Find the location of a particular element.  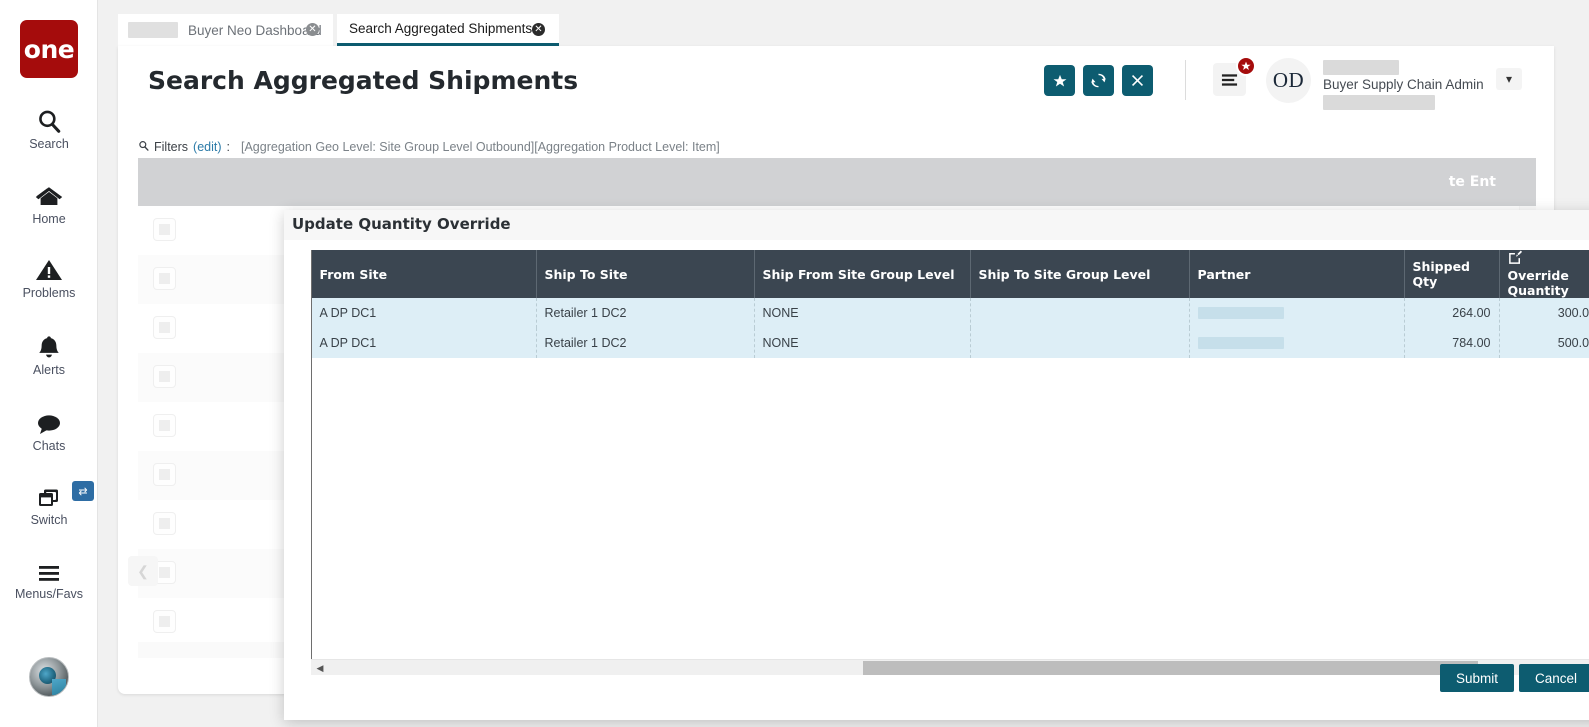

sidebar-item-menus-favs: Menus/Favs is located at coordinates (49, 576).